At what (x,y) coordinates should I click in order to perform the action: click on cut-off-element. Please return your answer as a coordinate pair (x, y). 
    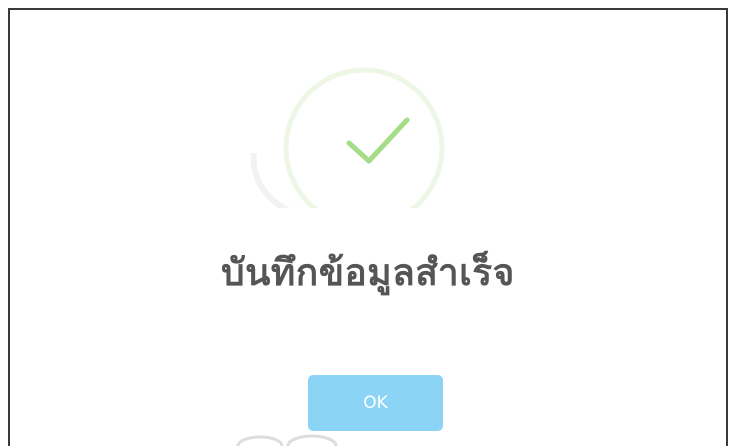
    Looking at the image, I should click on (287, 440).